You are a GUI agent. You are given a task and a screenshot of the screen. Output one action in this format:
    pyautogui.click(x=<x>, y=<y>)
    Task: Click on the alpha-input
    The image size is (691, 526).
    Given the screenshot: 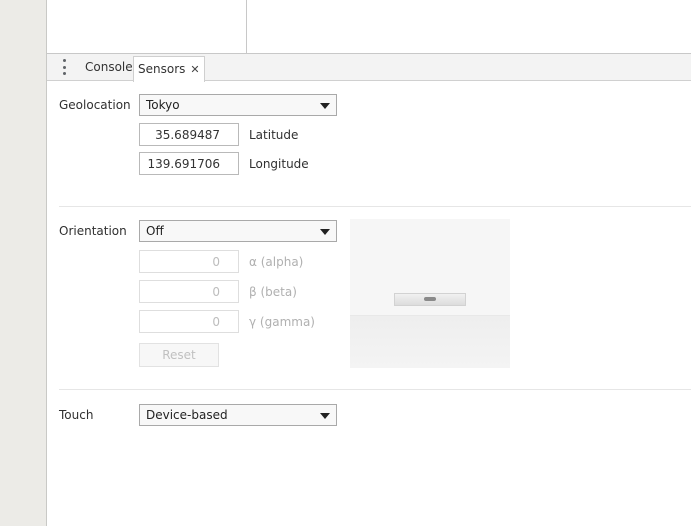 What is the action you would take?
    pyautogui.click(x=189, y=261)
    